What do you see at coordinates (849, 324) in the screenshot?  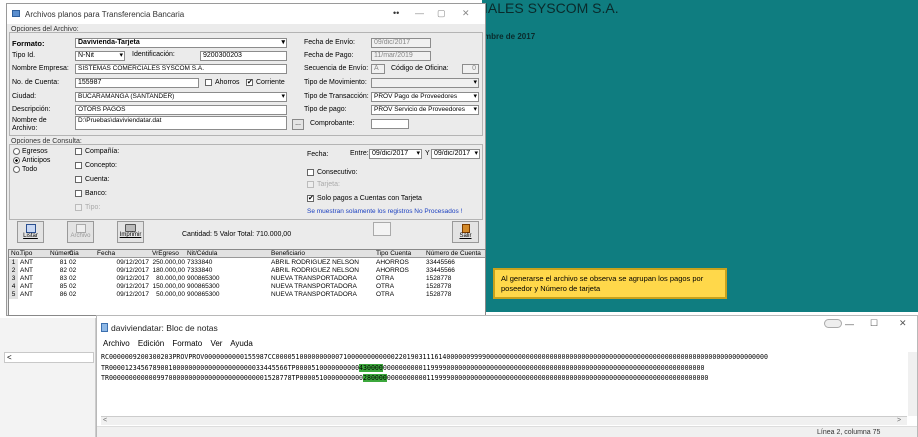 I see `notepad-minimize: —` at bounding box center [849, 324].